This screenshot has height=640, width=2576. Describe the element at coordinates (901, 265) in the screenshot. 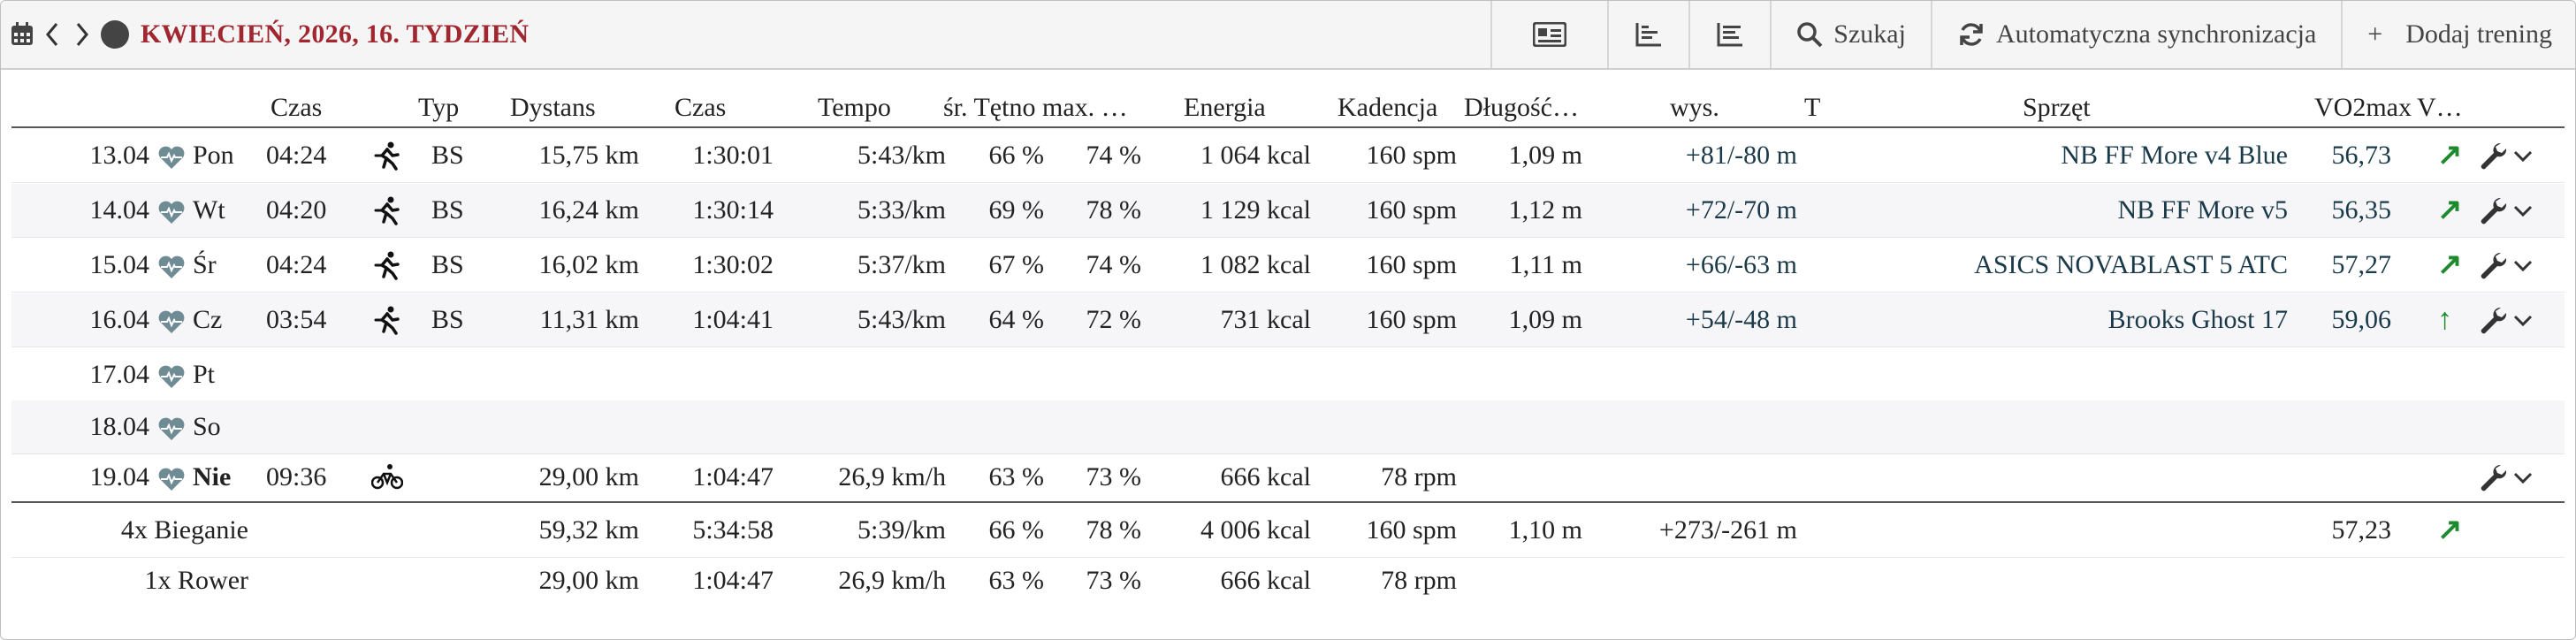

I see `row-pace: 5:37/km` at that location.